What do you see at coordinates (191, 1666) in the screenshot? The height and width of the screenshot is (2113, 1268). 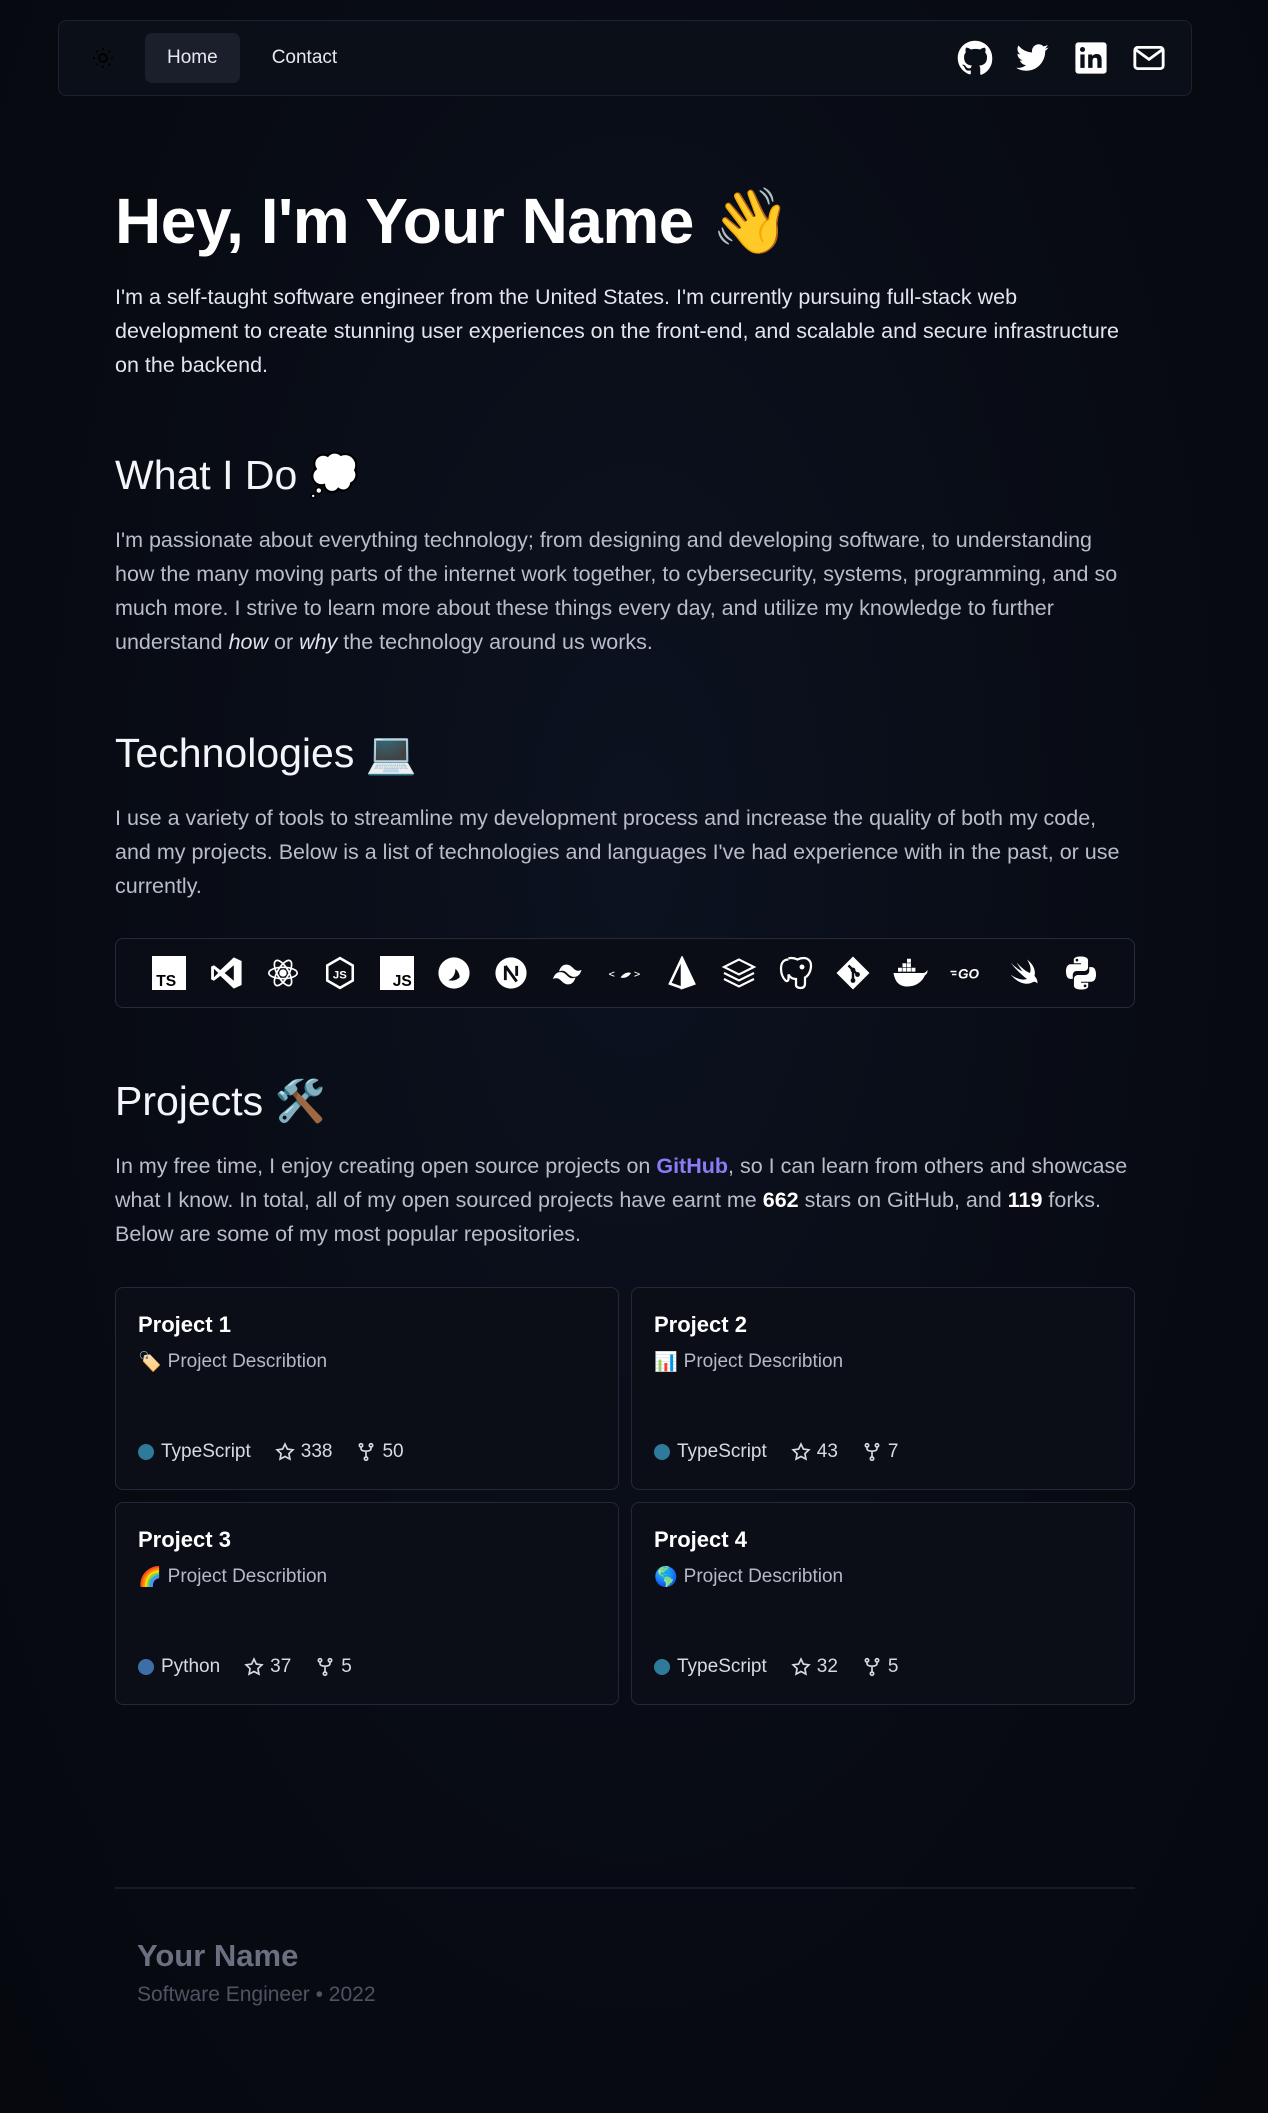 I see `project-language: Python` at bounding box center [191, 1666].